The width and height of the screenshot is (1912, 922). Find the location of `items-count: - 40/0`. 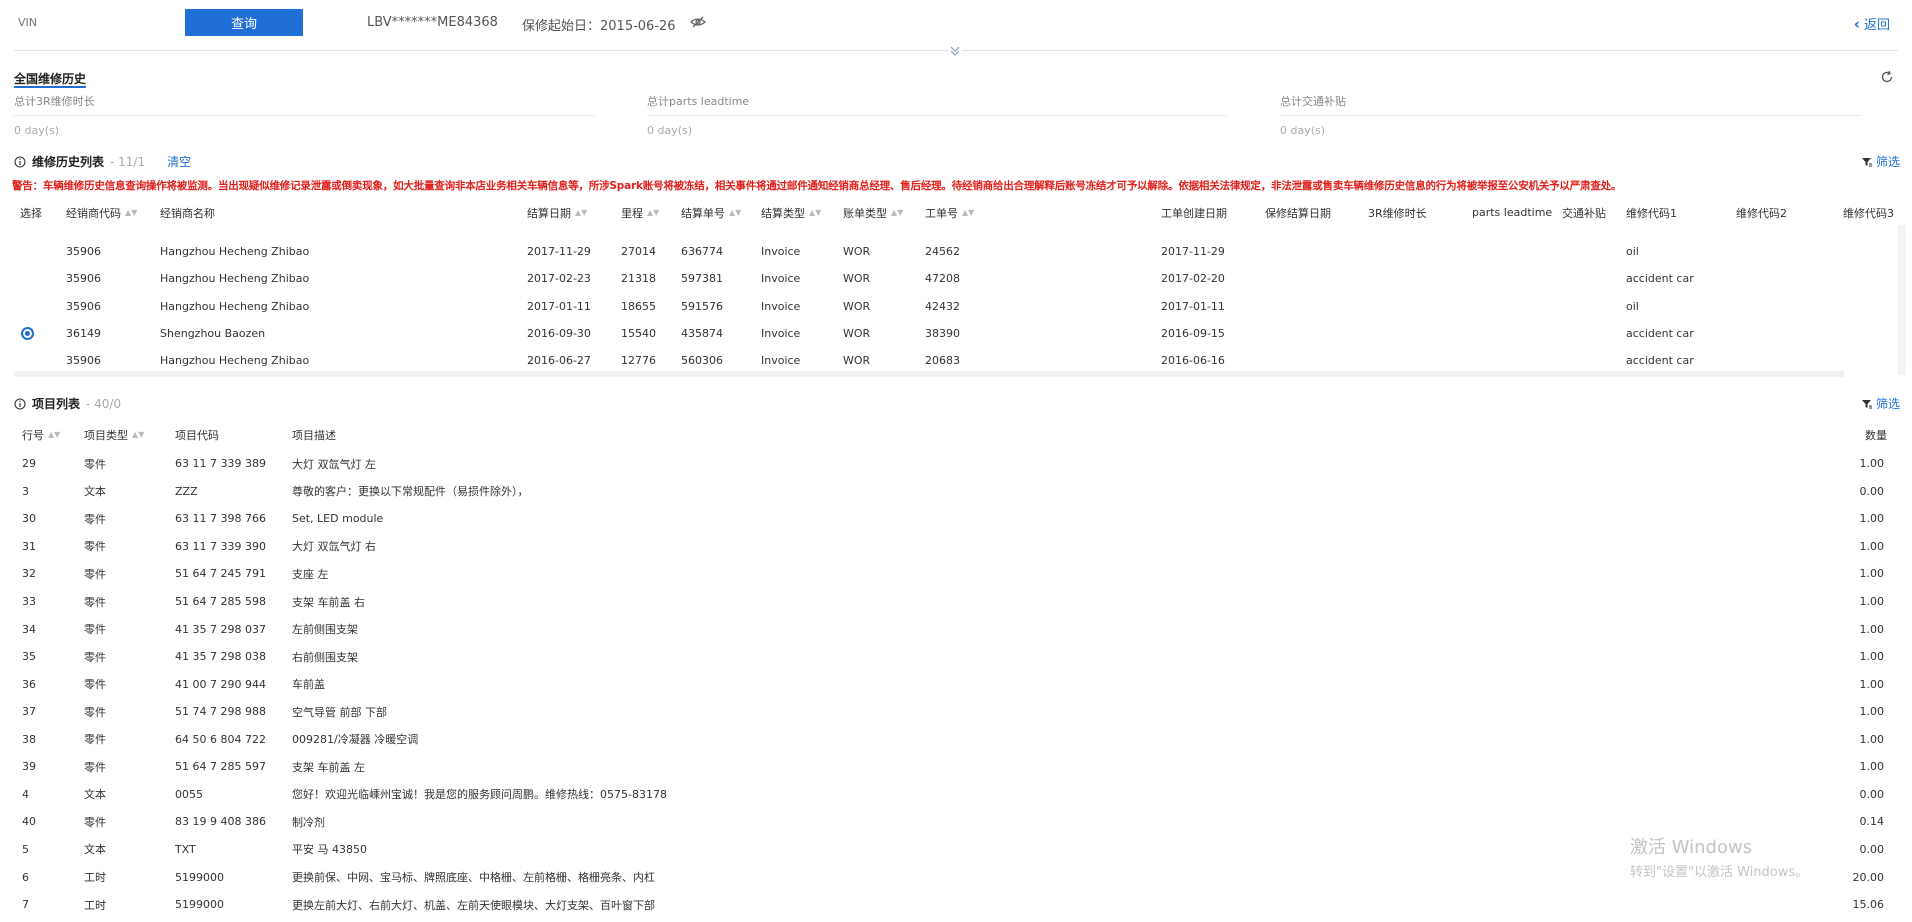

items-count: - 40/0 is located at coordinates (104, 403).